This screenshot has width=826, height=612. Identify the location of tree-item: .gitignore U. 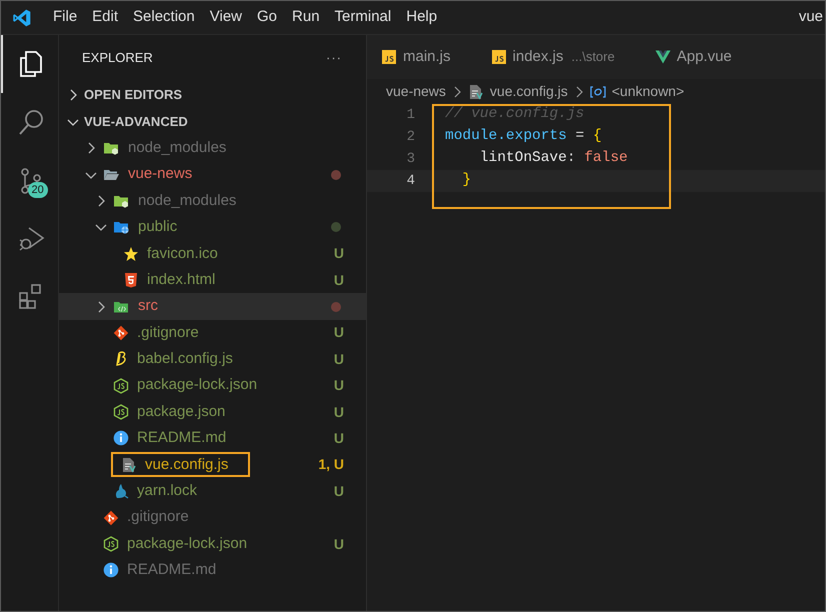
(212, 333).